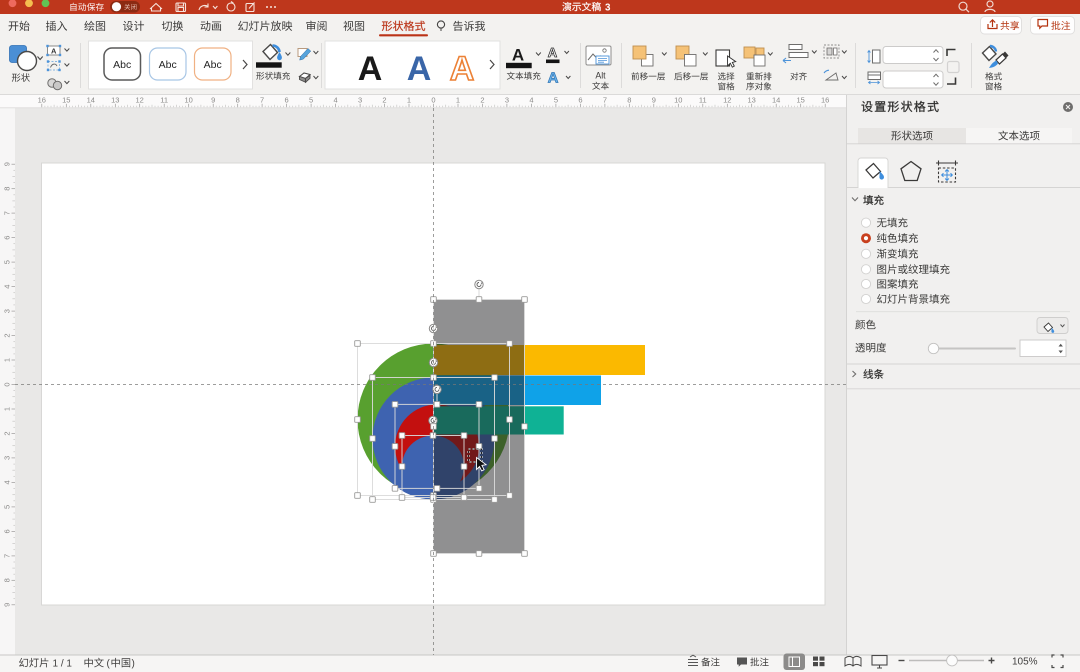 Image resolution: width=1080 pixels, height=672 pixels. I want to click on svg-text: 1 / 1, so click(63, 664).